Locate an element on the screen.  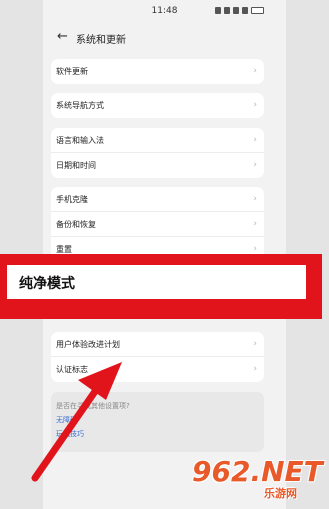
page-header: ← 系统和更新 is located at coordinates (164, 39).